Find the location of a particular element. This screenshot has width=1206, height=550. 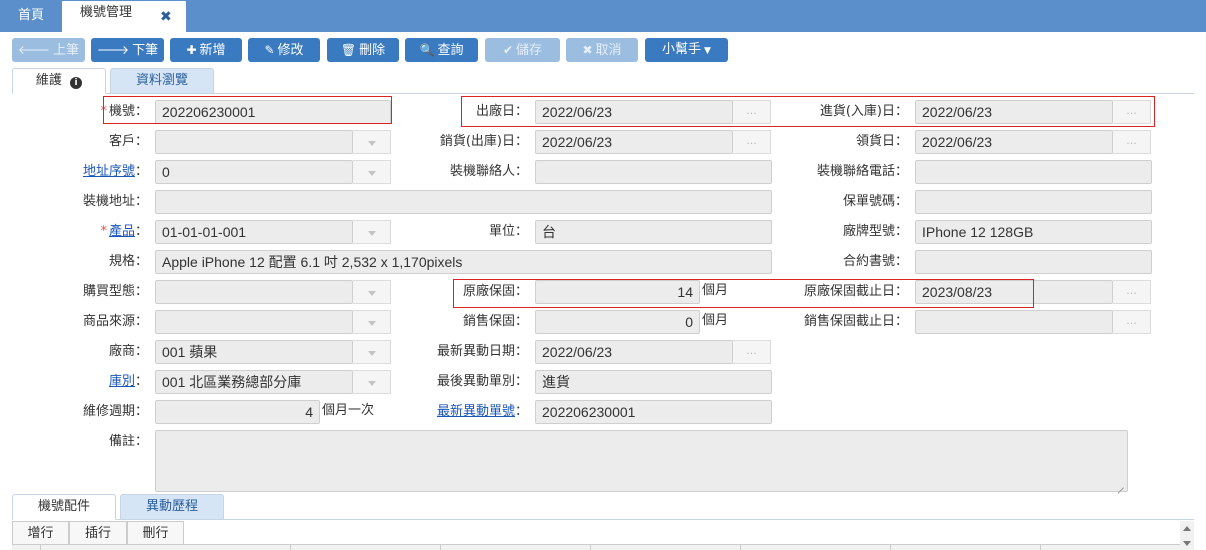

x-icon: ✖ is located at coordinates (587, 50).